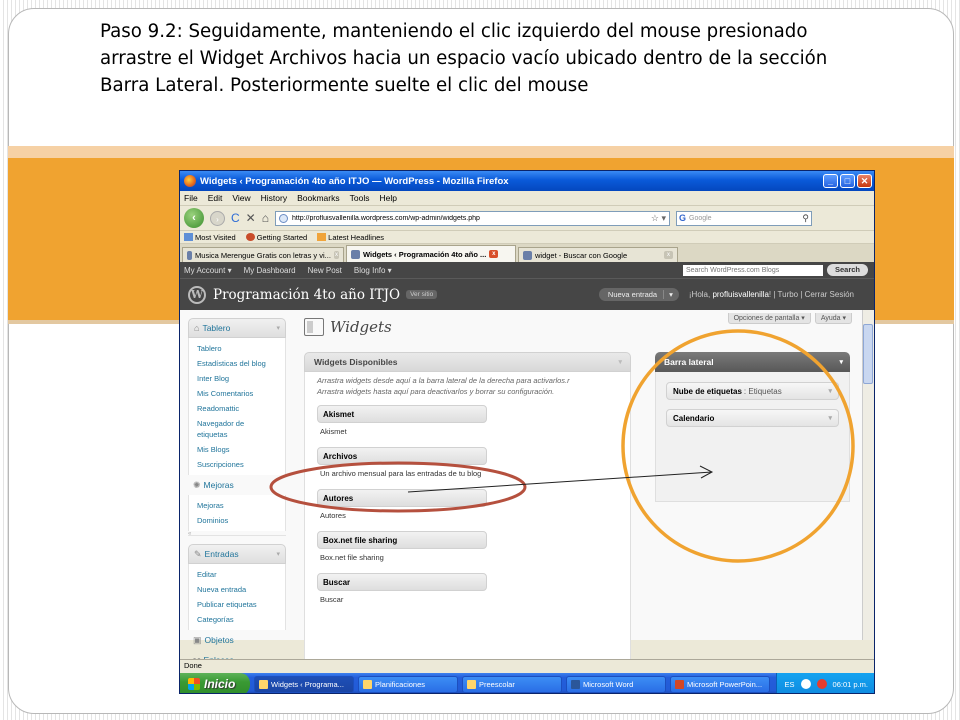 The height and width of the screenshot is (720, 960). Describe the element at coordinates (668, 294) in the screenshot. I see `dropdown-arrow-icon: ▾` at that location.